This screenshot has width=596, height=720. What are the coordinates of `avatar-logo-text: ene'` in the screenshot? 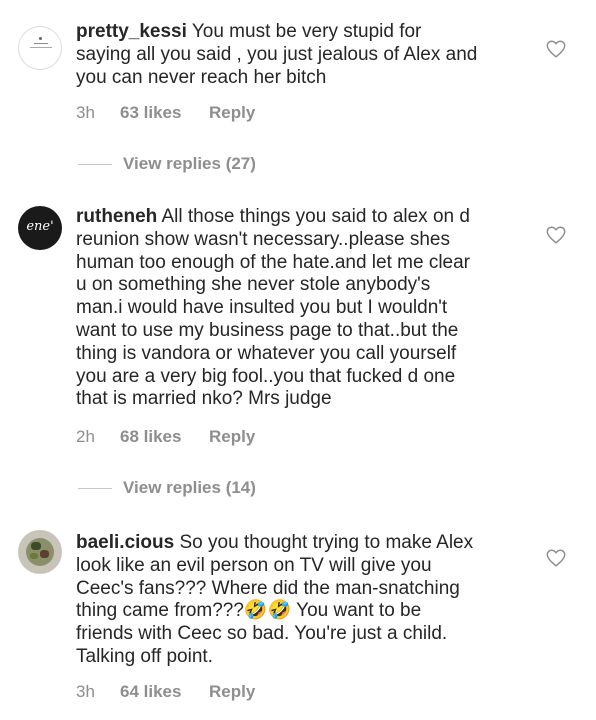 It's located at (40, 226).